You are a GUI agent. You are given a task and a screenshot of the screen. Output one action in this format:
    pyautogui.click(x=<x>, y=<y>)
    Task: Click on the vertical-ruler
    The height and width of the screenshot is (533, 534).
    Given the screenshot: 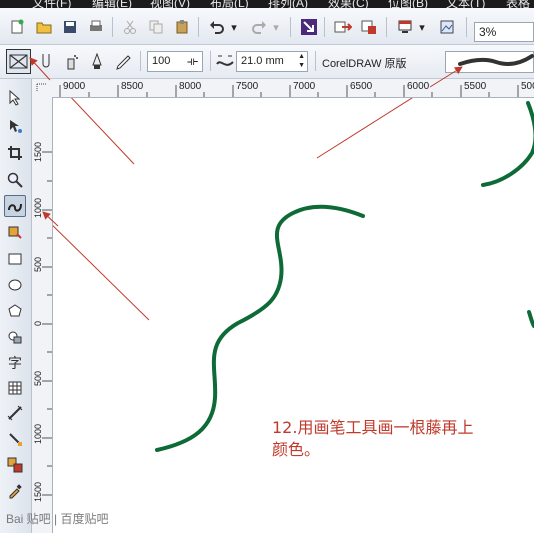 What is the action you would take?
    pyautogui.click(x=42, y=315)
    